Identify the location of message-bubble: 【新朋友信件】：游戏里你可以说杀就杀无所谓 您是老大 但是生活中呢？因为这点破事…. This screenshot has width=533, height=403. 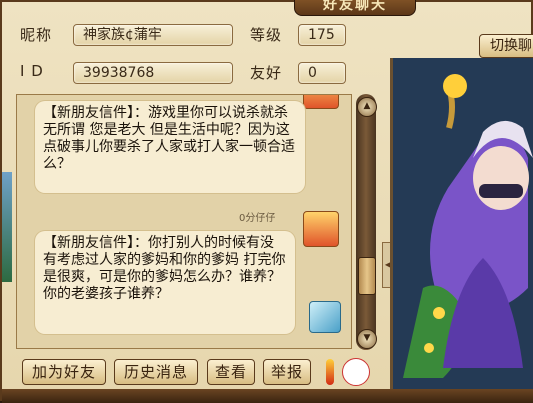
(170, 147).